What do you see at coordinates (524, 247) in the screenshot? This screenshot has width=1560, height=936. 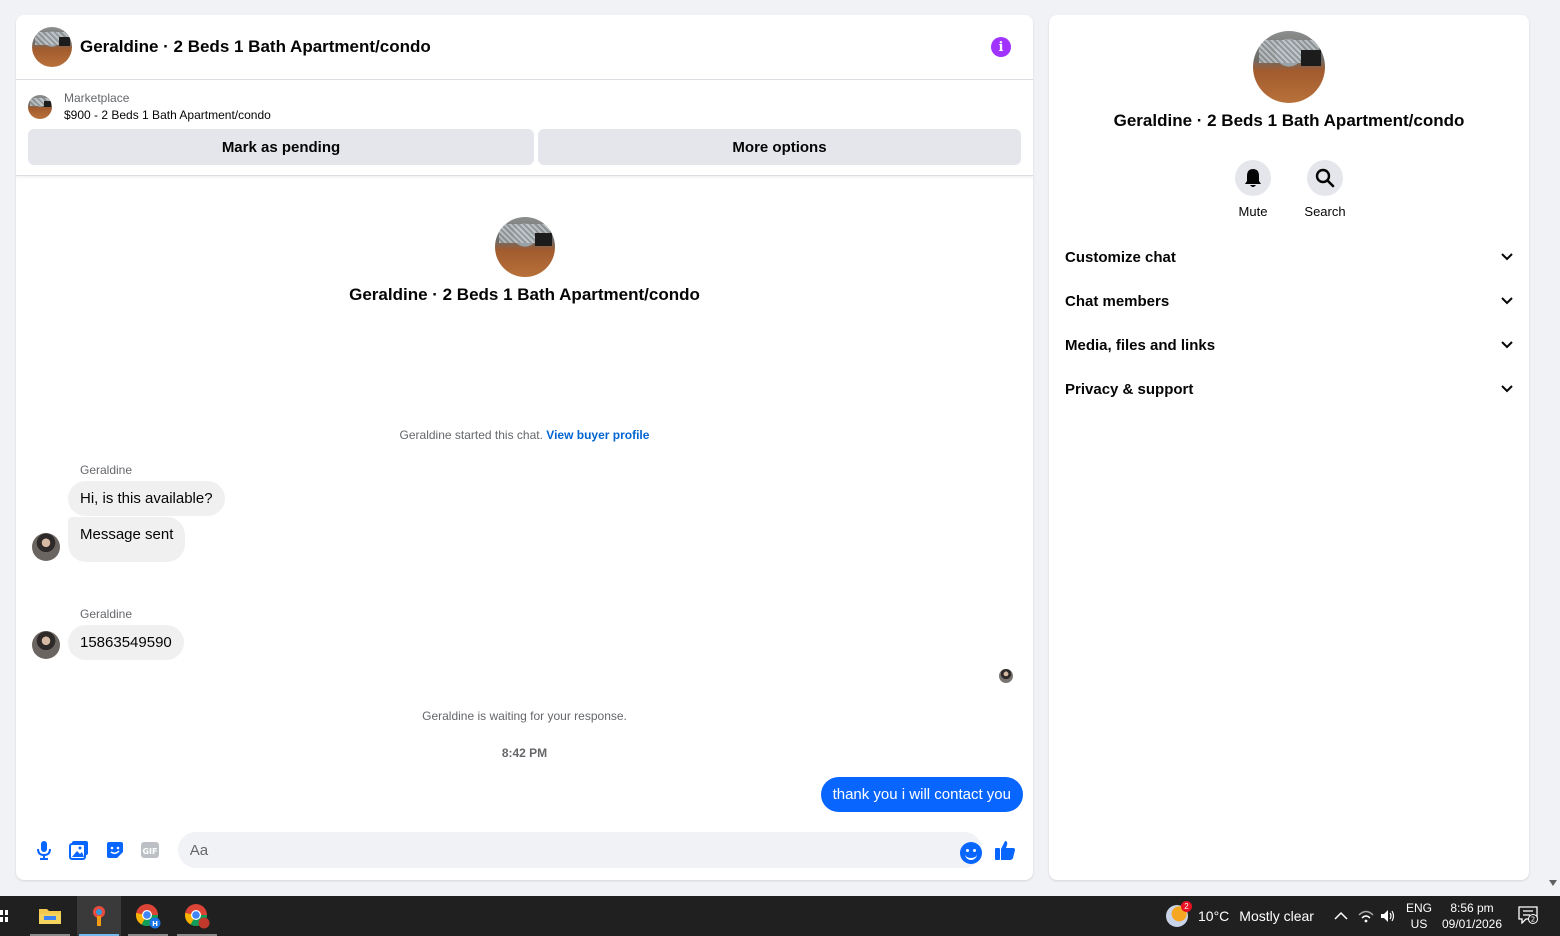 I see `intro-avatar` at bounding box center [524, 247].